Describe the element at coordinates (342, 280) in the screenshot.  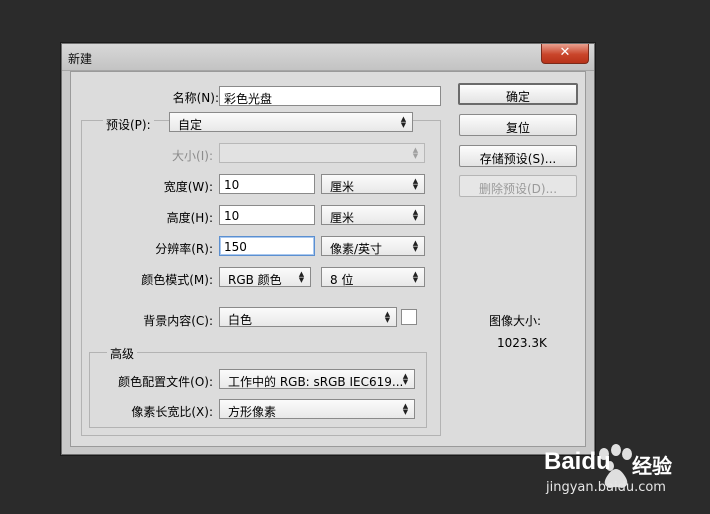
I see `bit-depth-value: 8 位` at that location.